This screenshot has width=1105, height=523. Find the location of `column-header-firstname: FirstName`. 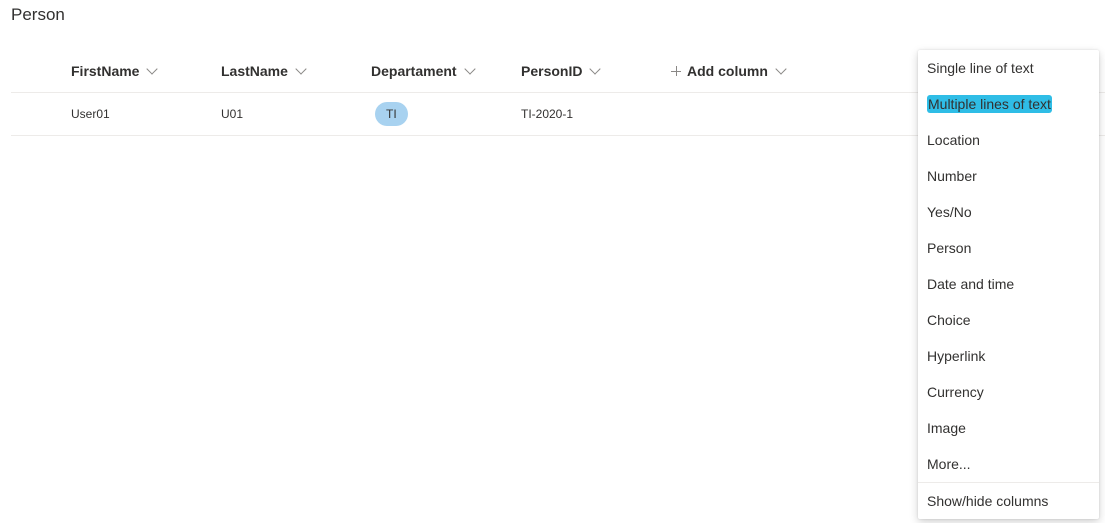

column-header-firstname: FirstName is located at coordinates (115, 71).